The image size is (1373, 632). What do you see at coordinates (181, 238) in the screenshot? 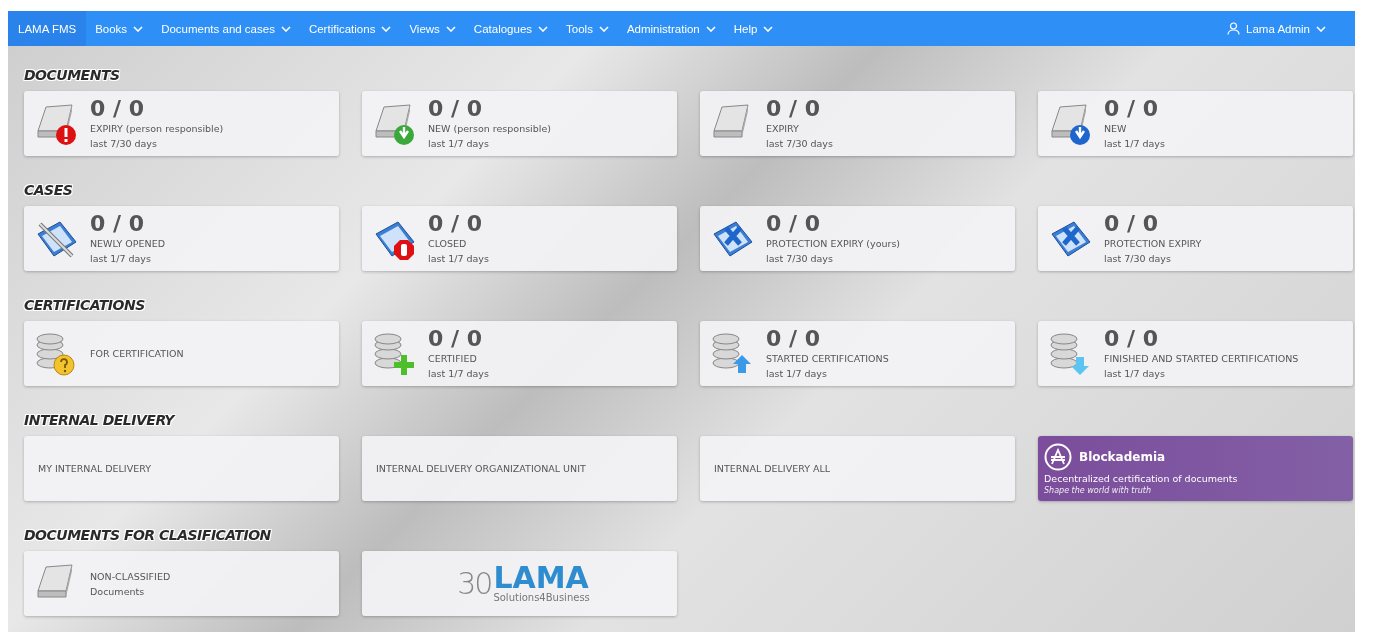
I see `counter-card: 0 / 0 NEWLY OPENED last 1/7 days` at bounding box center [181, 238].